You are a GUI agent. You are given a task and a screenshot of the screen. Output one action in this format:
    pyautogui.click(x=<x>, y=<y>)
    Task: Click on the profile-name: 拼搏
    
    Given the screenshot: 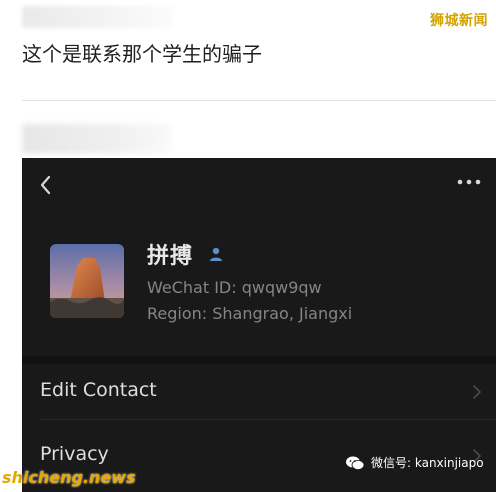 What is the action you would take?
    pyautogui.click(x=170, y=256)
    